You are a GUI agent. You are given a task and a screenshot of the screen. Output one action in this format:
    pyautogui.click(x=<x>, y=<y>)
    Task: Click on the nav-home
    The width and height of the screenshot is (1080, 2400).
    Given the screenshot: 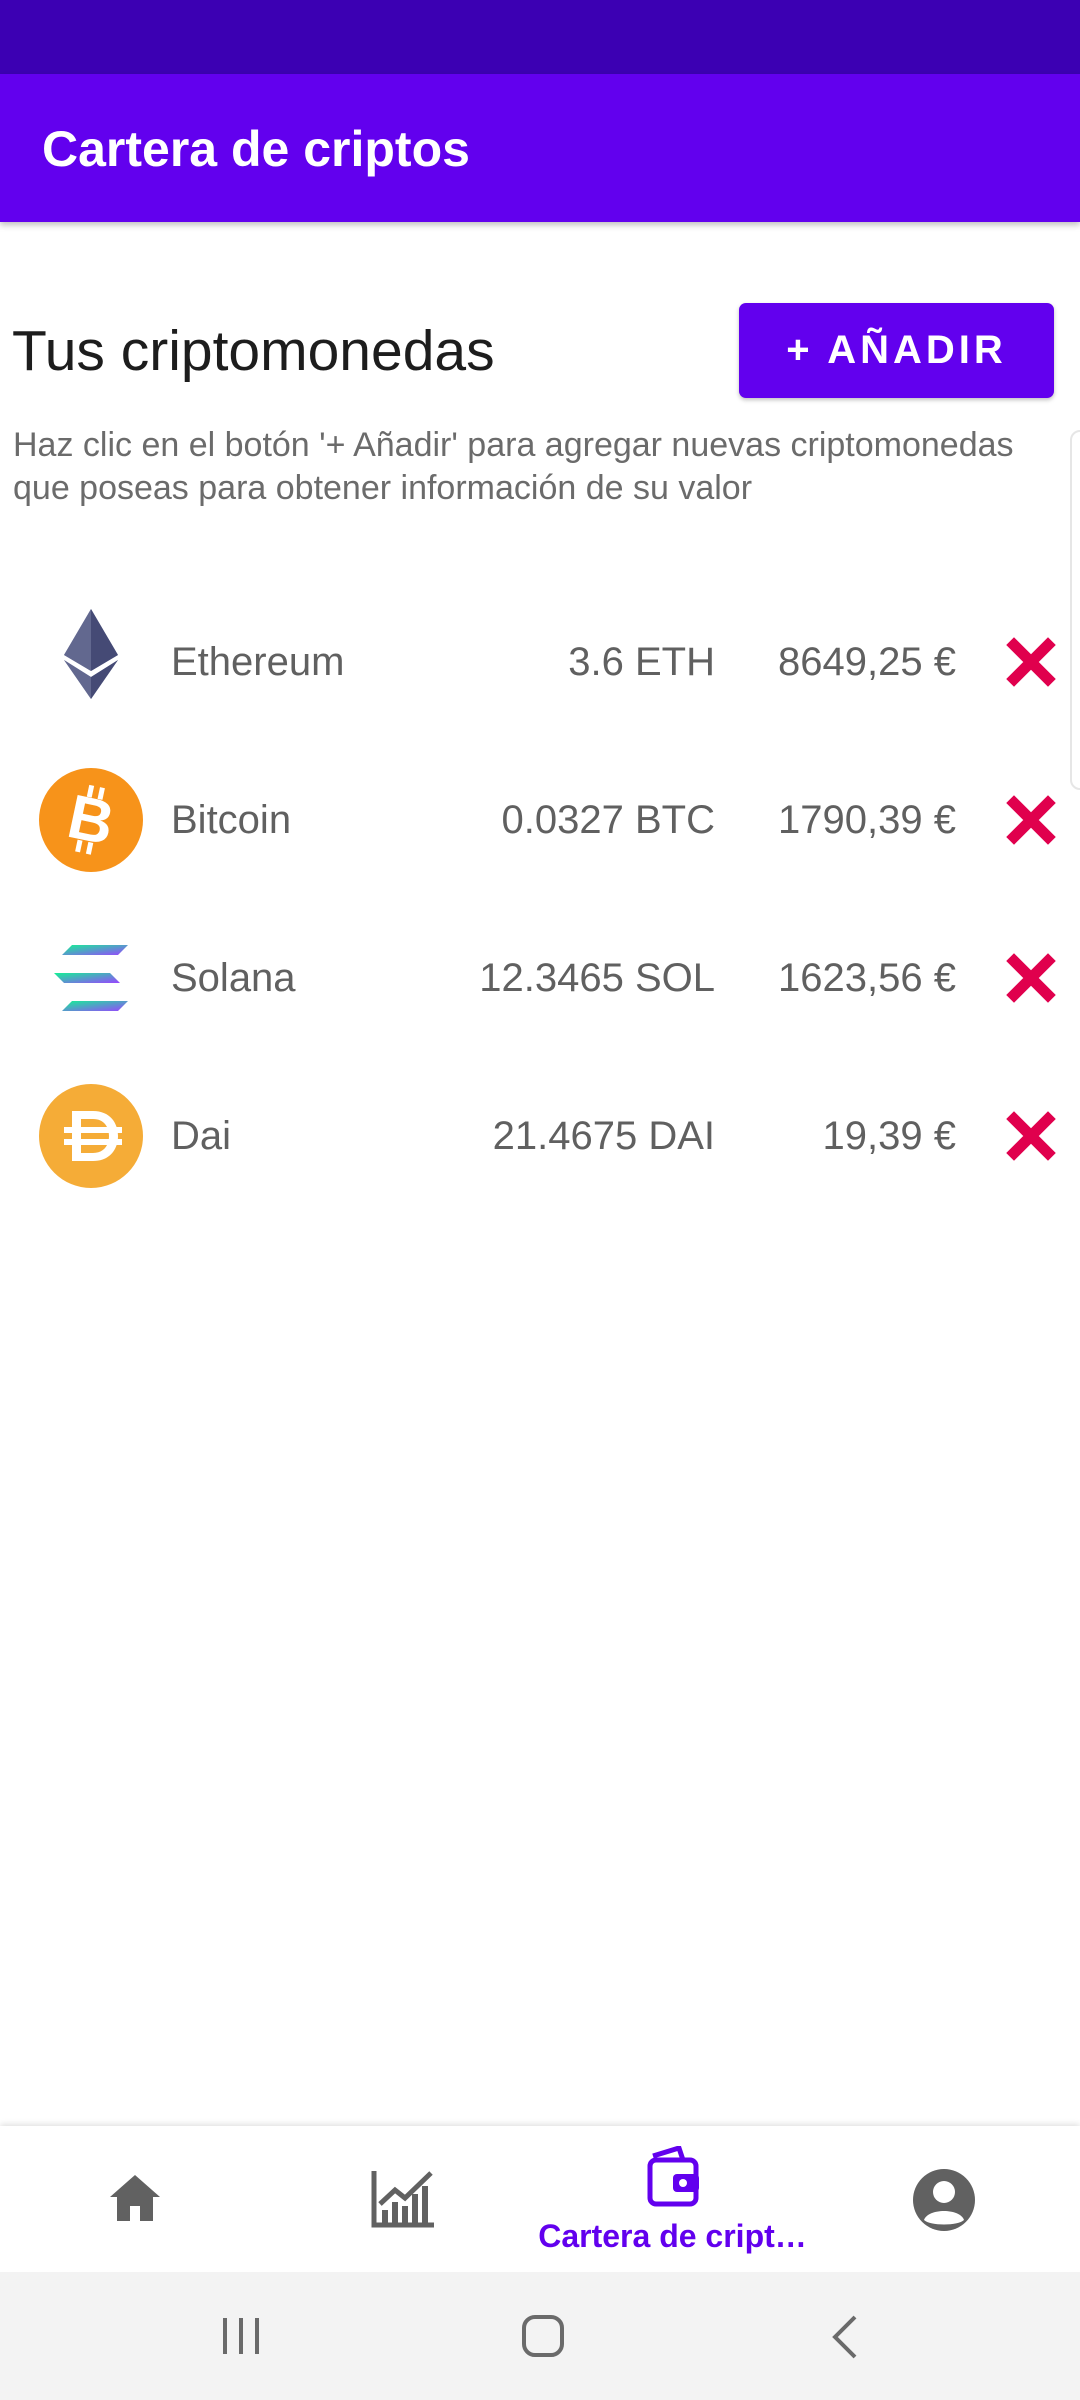 What is the action you would take?
    pyautogui.click(x=135, y=2199)
    